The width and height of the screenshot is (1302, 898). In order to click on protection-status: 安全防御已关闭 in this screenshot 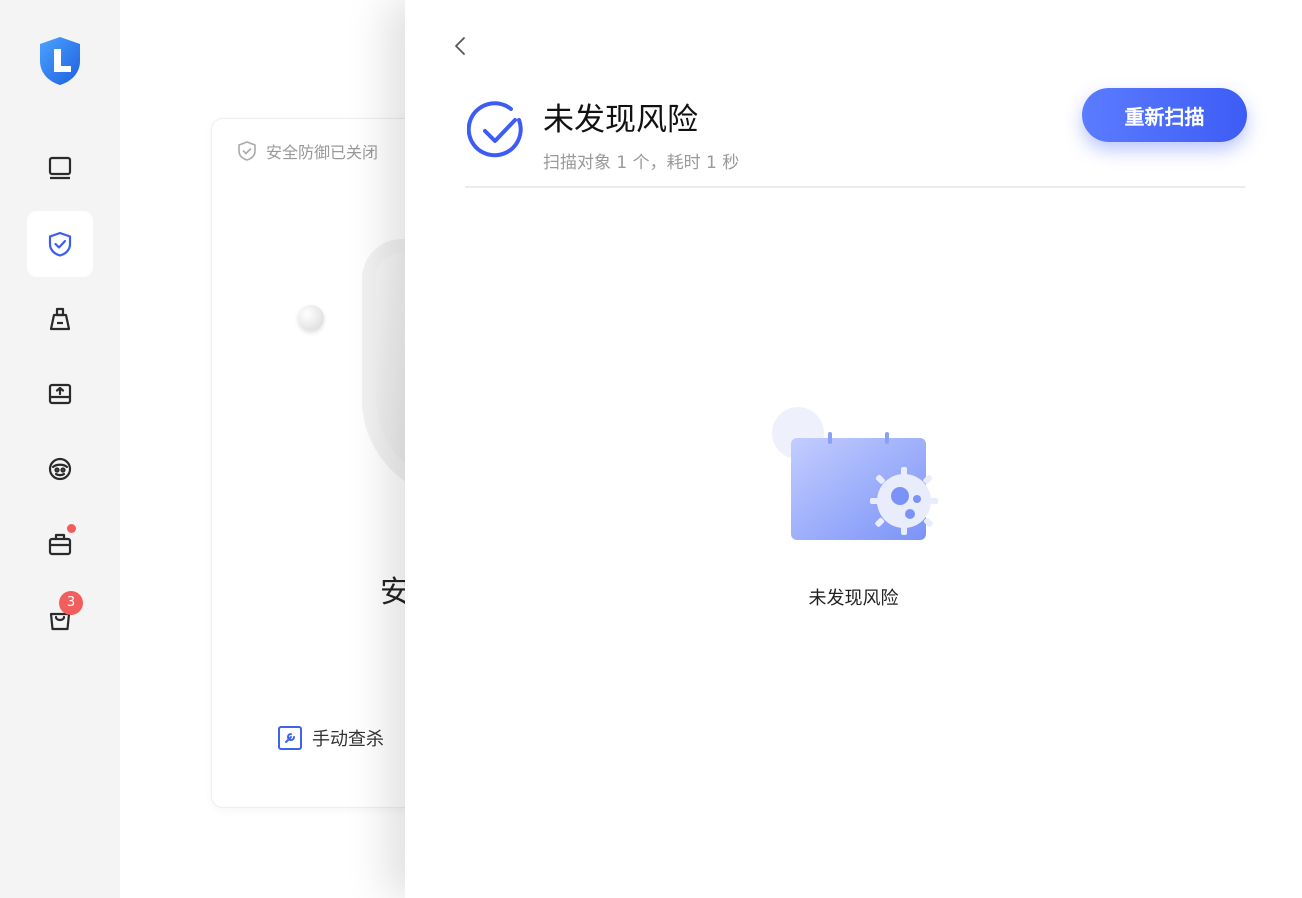, I will do `click(307, 151)`.